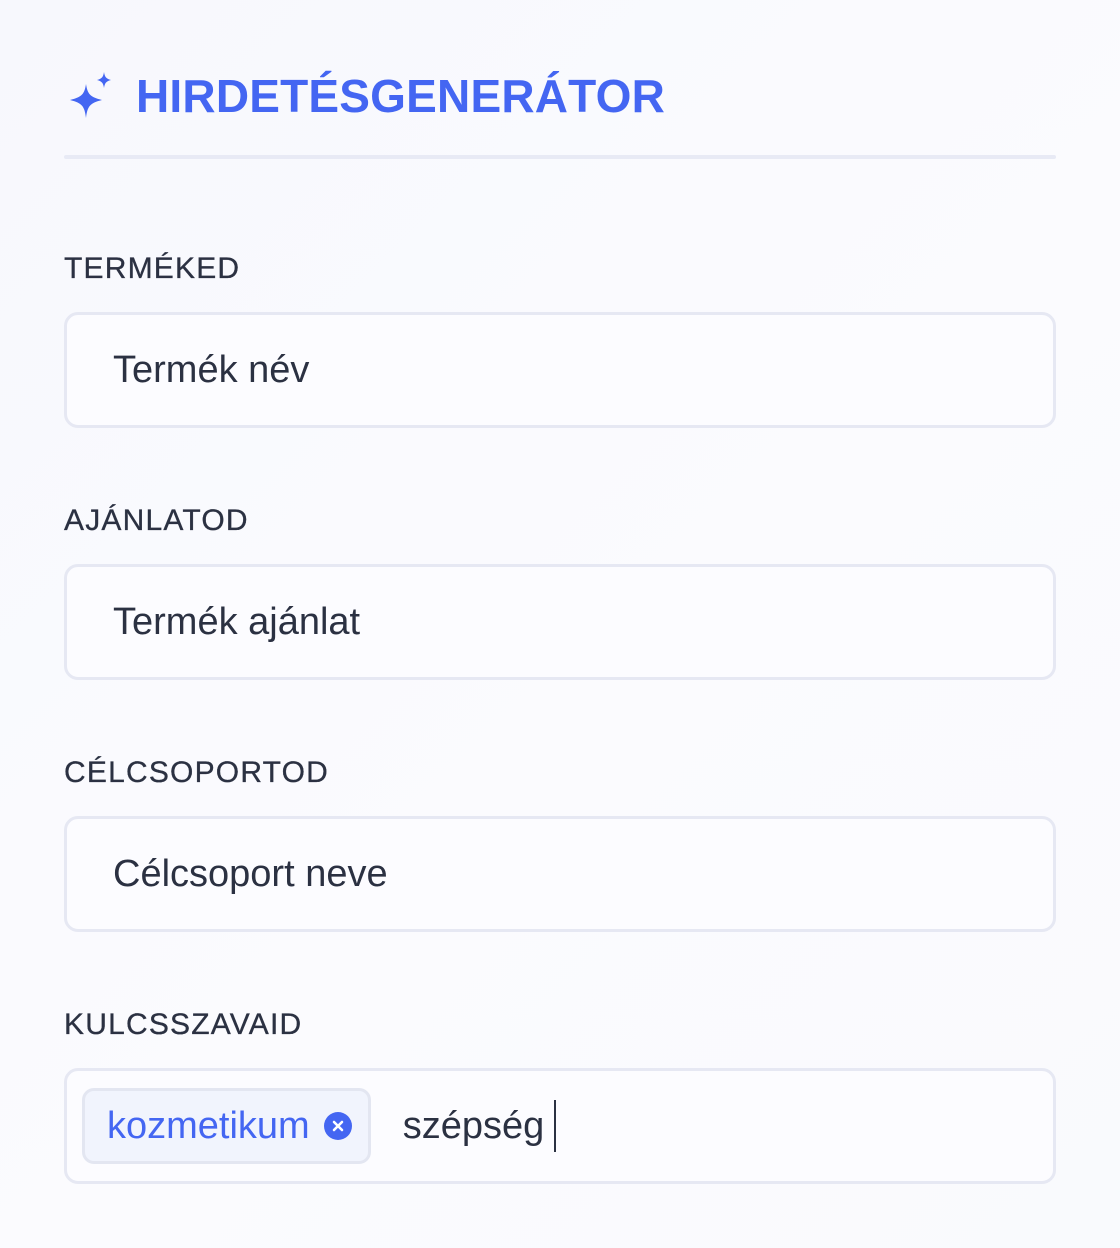 This screenshot has width=1120, height=1248. Describe the element at coordinates (560, 1126) in the screenshot. I see `keywords-field: kozmetikum szépség` at that location.